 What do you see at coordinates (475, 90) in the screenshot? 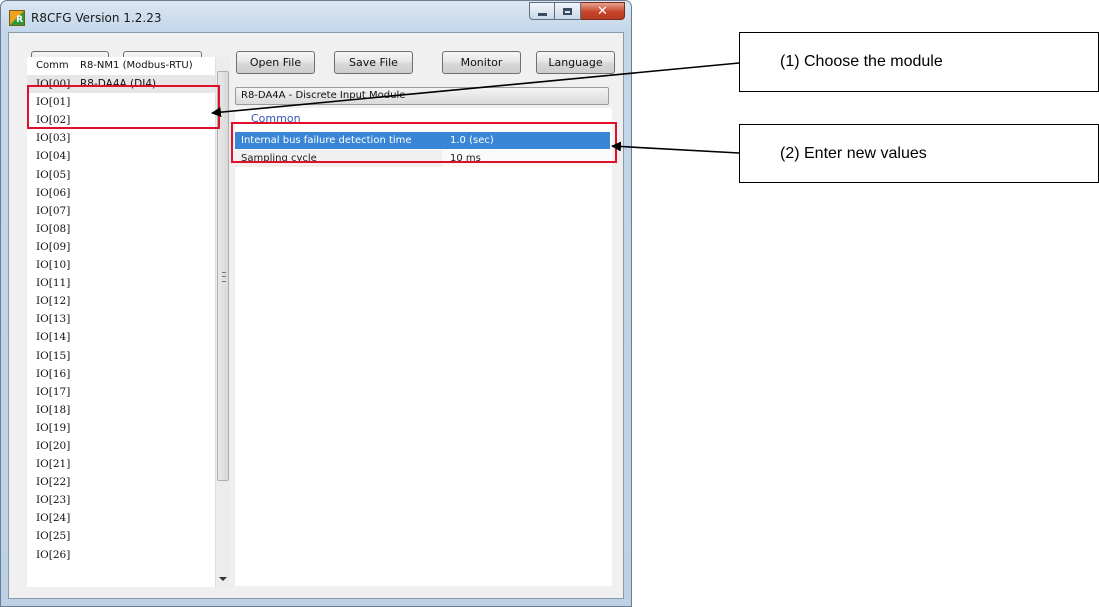
I see `arrow-to-module-icon` at bounding box center [475, 90].